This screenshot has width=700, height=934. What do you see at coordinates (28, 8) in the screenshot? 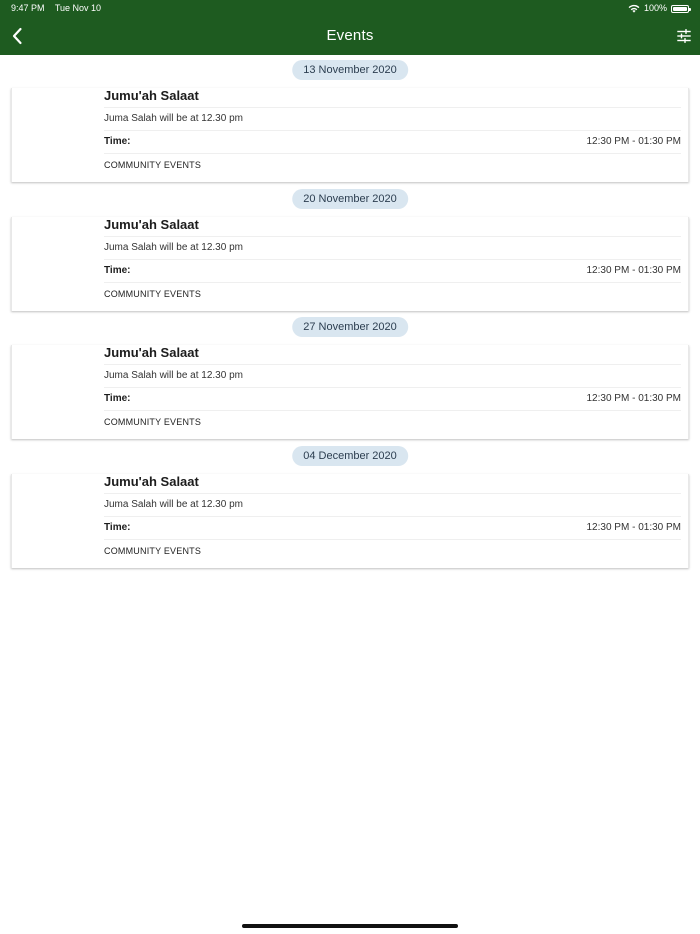
I see `status-time: 9:47 PM` at bounding box center [28, 8].